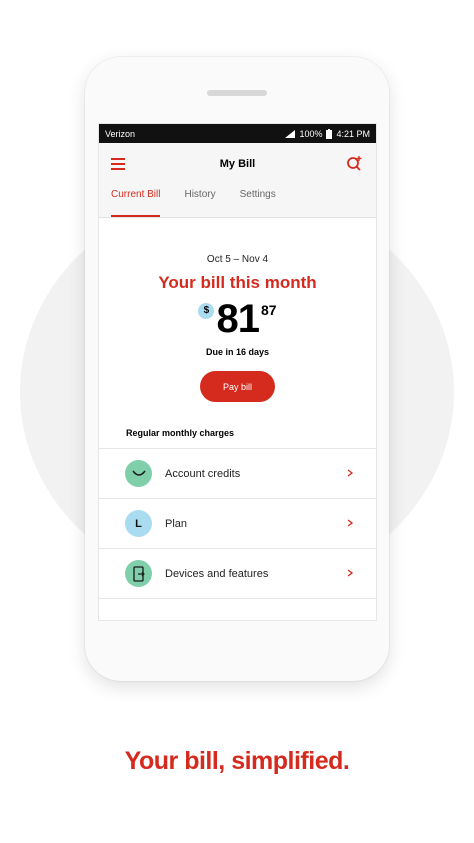  I want to click on tagline: Your bill, simplified., so click(237, 761).